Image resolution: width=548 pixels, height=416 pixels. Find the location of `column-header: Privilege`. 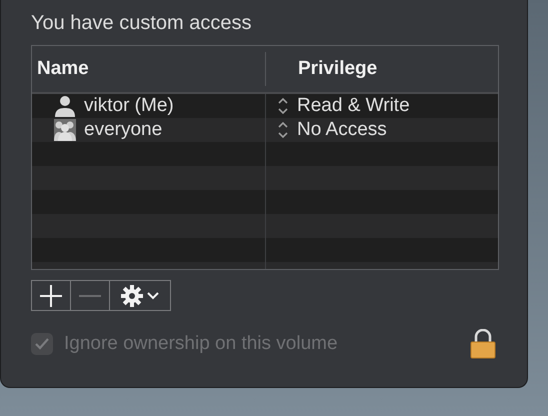

column-header: Privilege is located at coordinates (381, 69).